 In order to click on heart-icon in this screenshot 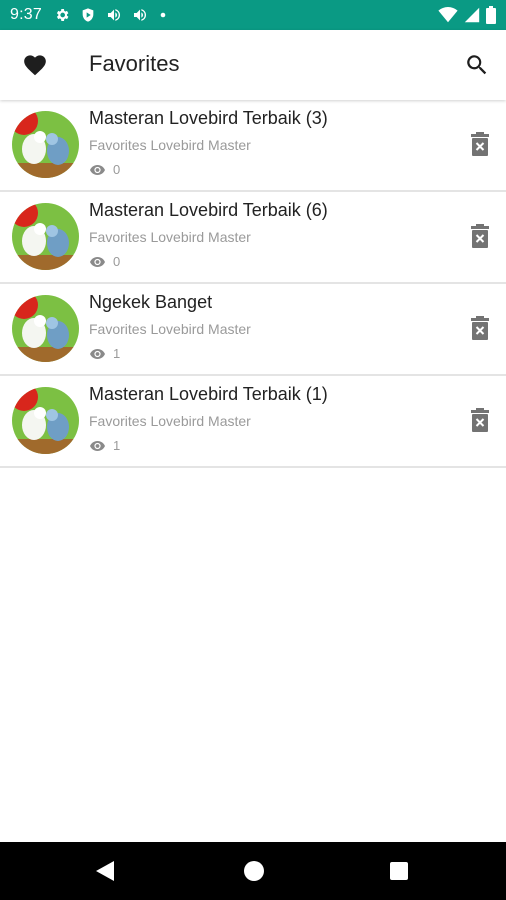, I will do `click(35, 65)`.